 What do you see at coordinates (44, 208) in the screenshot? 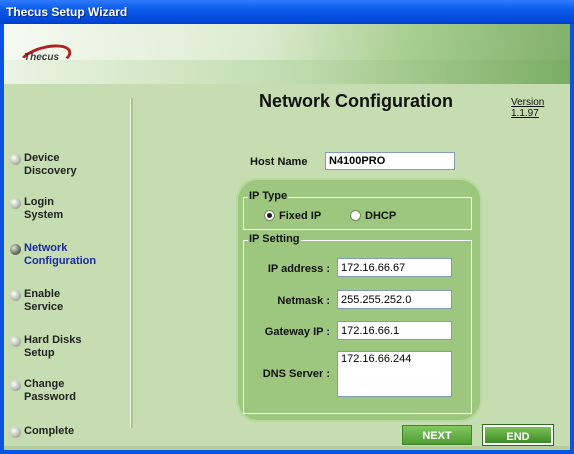
I see `step-label: Login System` at bounding box center [44, 208].